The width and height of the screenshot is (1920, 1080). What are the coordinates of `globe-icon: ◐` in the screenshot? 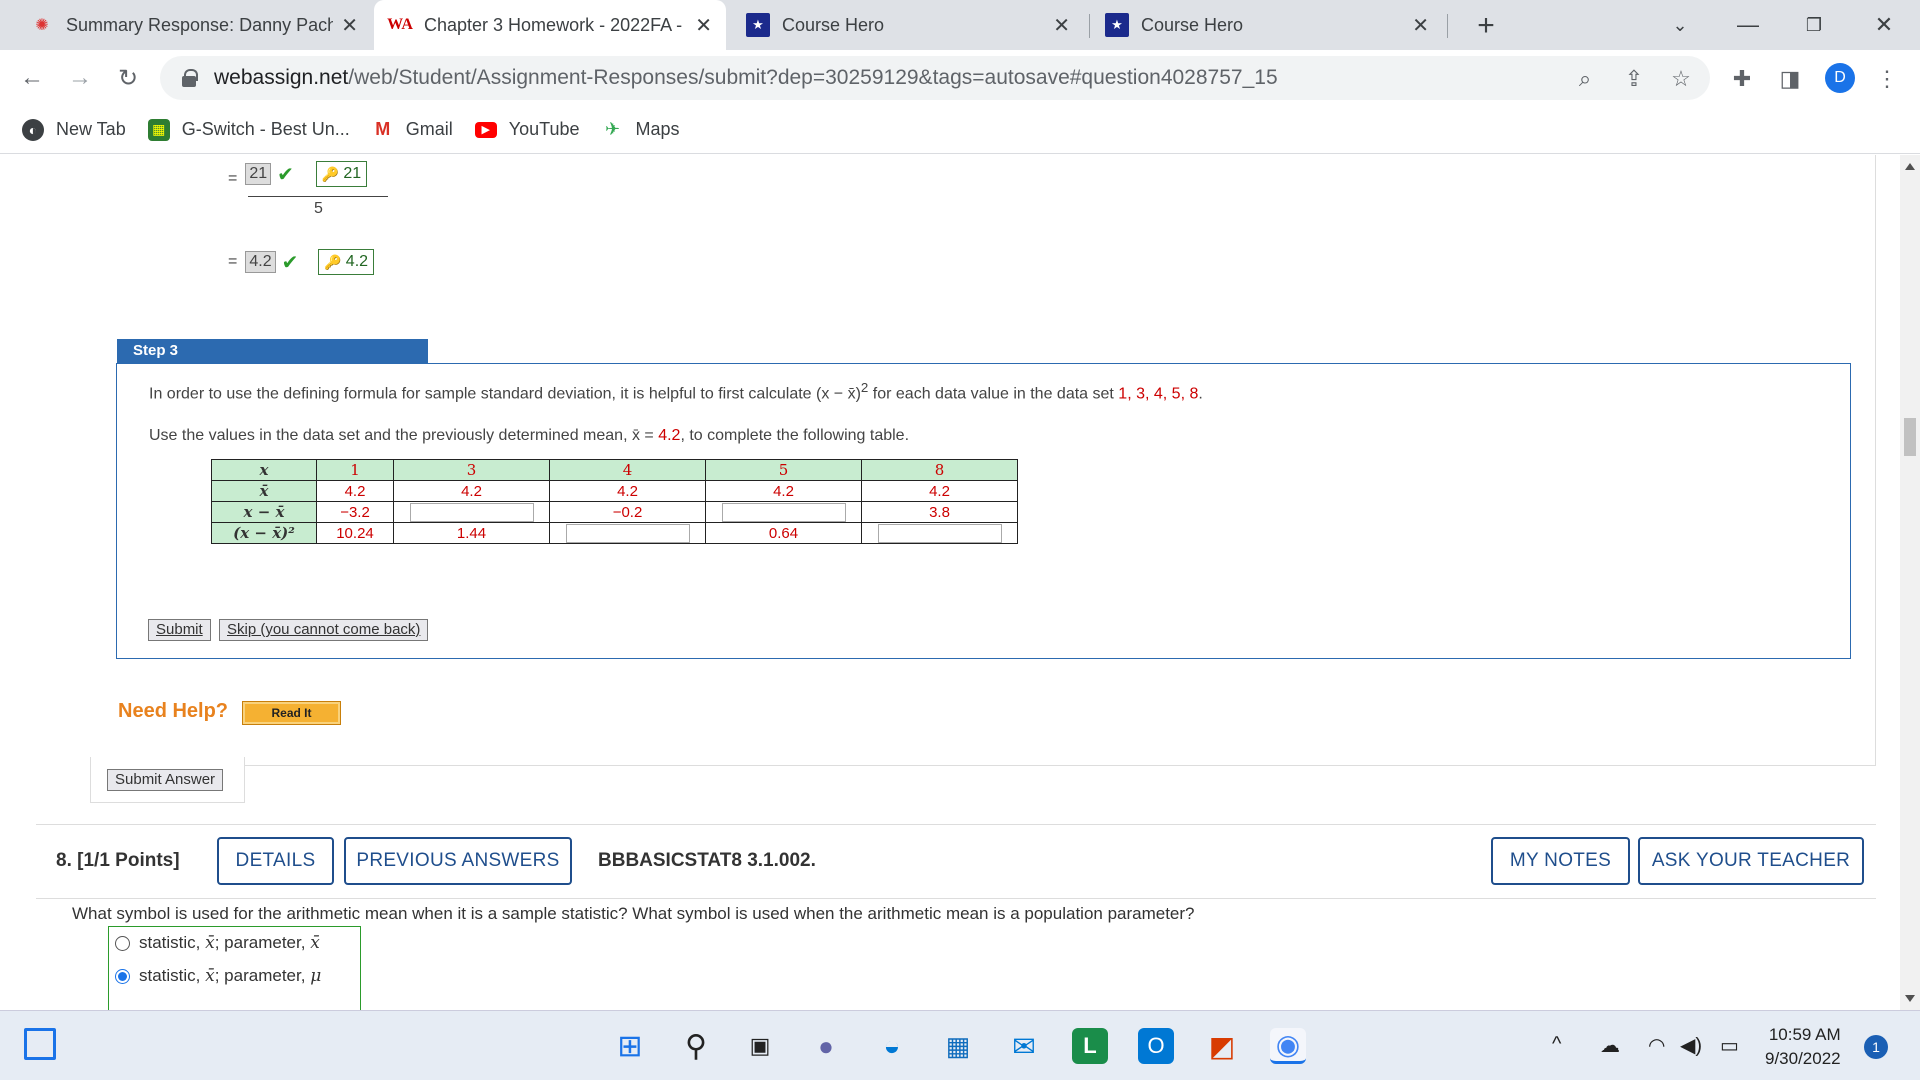 It's located at (33, 129).